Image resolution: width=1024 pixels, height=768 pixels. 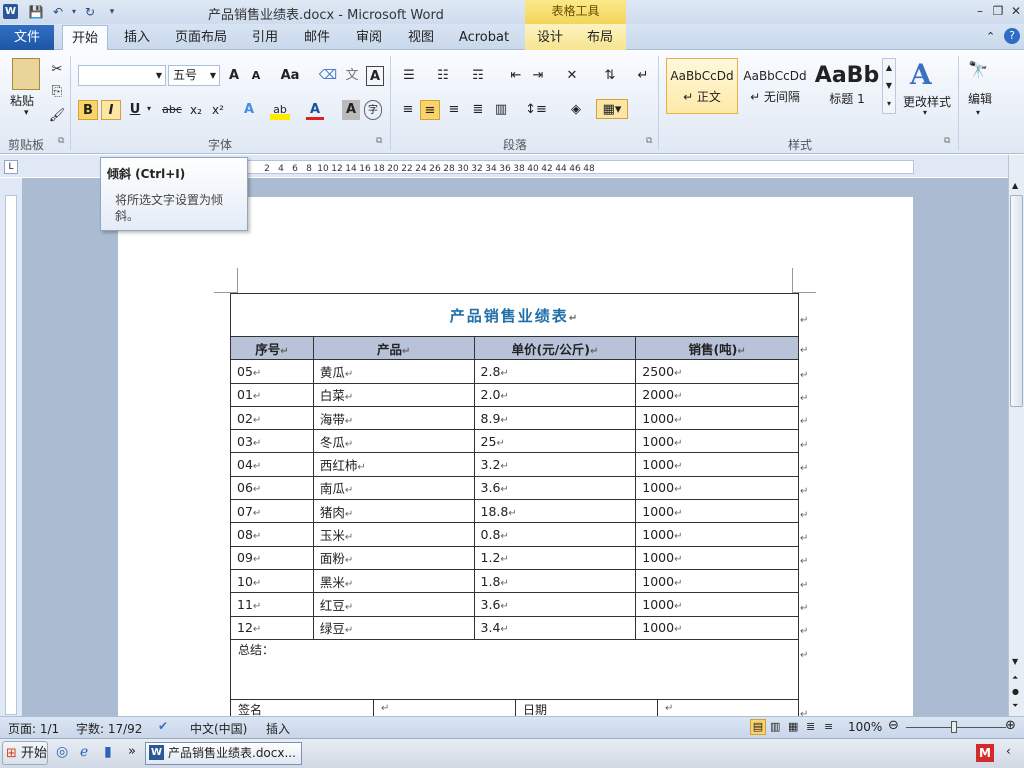 What do you see at coordinates (1016, 301) in the screenshot?
I see `scroll-thumb` at bounding box center [1016, 301].